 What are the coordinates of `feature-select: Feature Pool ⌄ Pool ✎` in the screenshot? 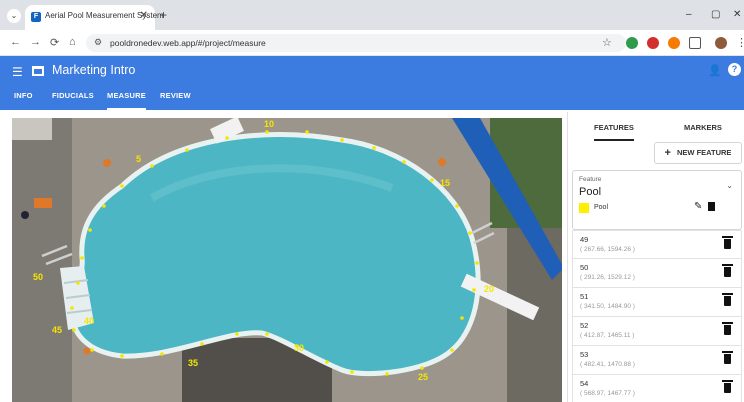 It's located at (657, 200).